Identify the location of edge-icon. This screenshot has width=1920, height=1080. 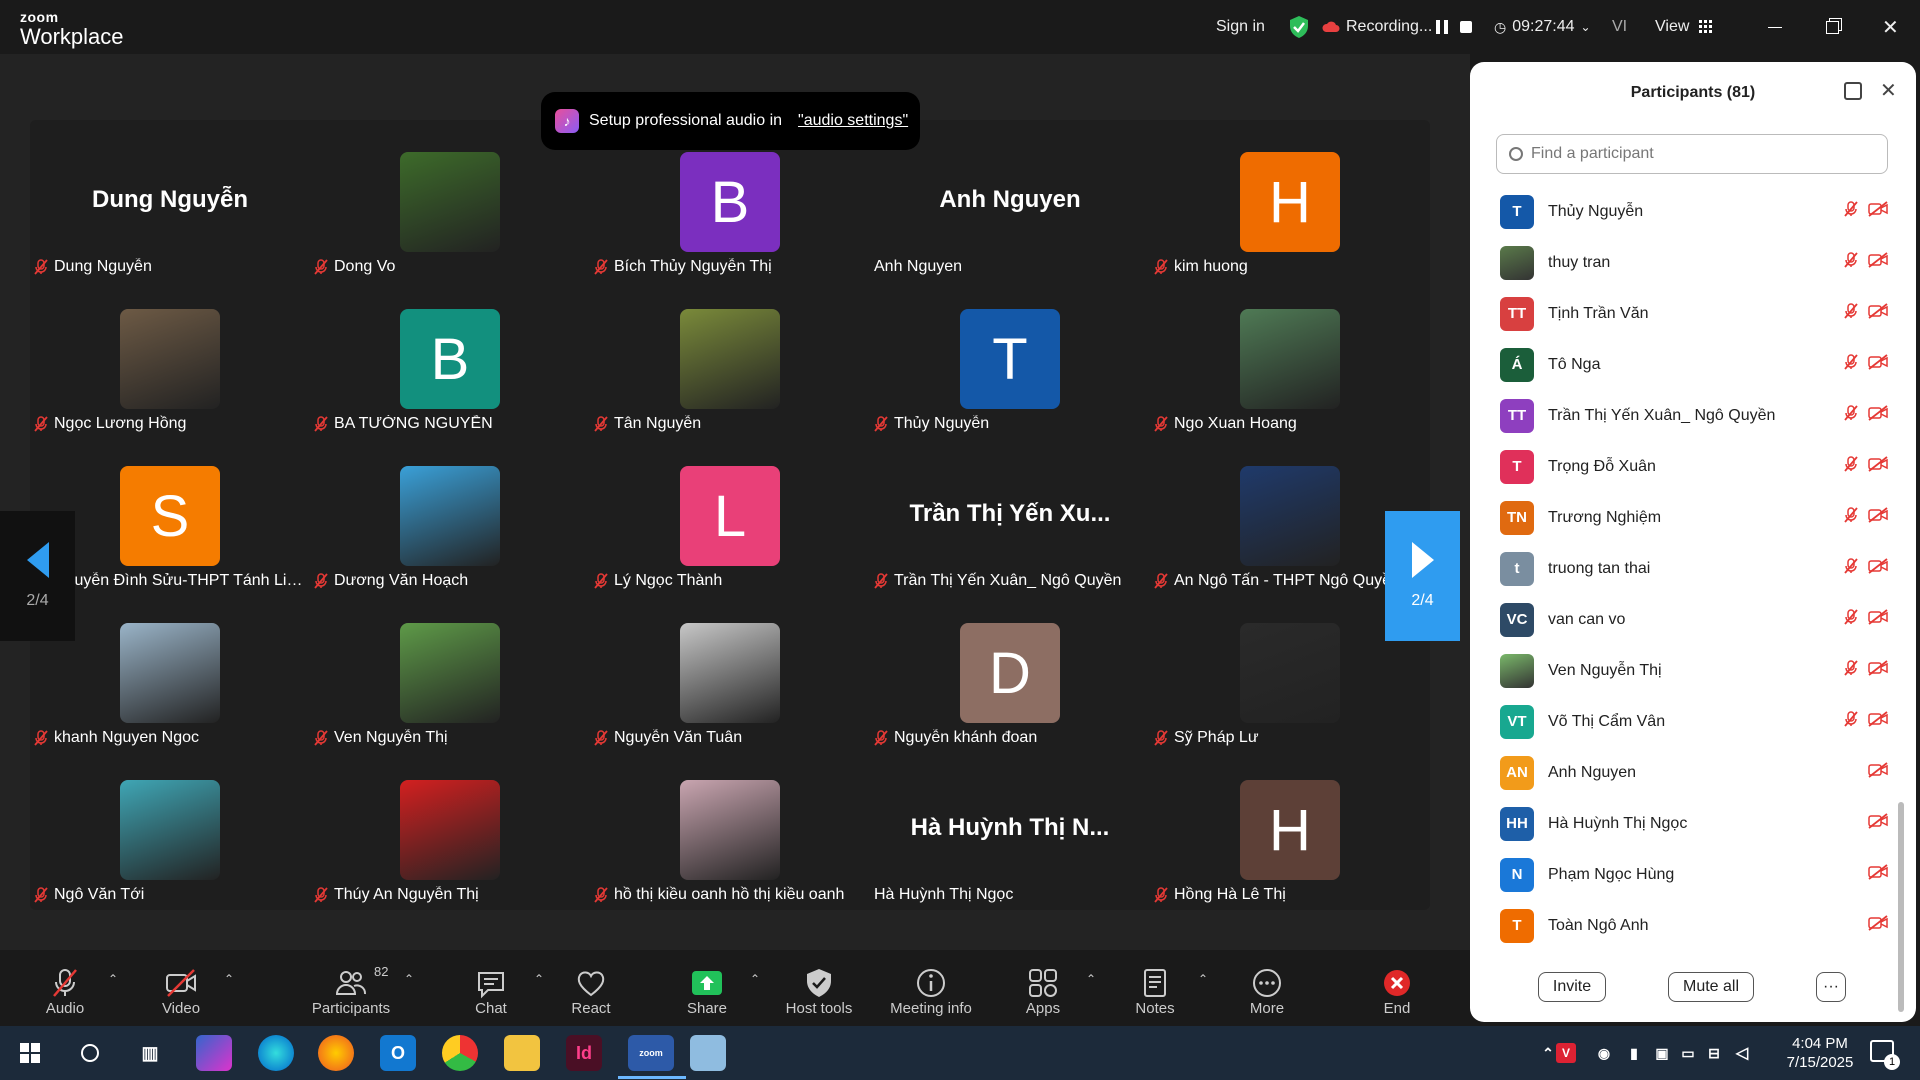
(276, 1053).